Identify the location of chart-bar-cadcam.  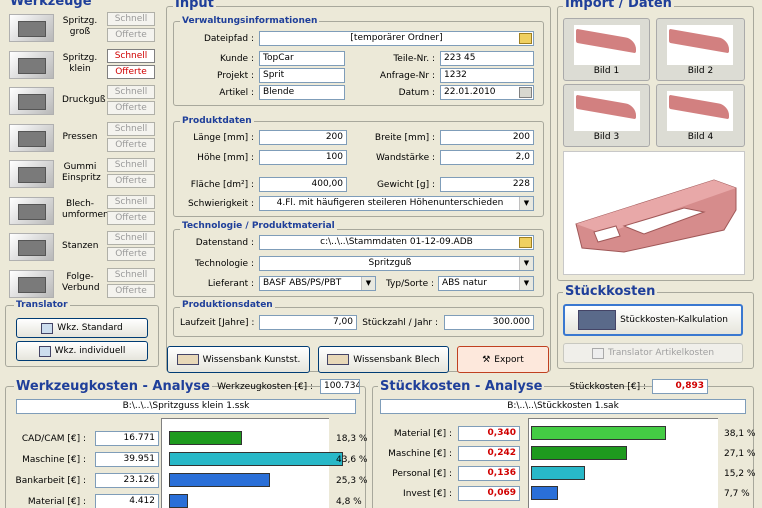
(206, 438).